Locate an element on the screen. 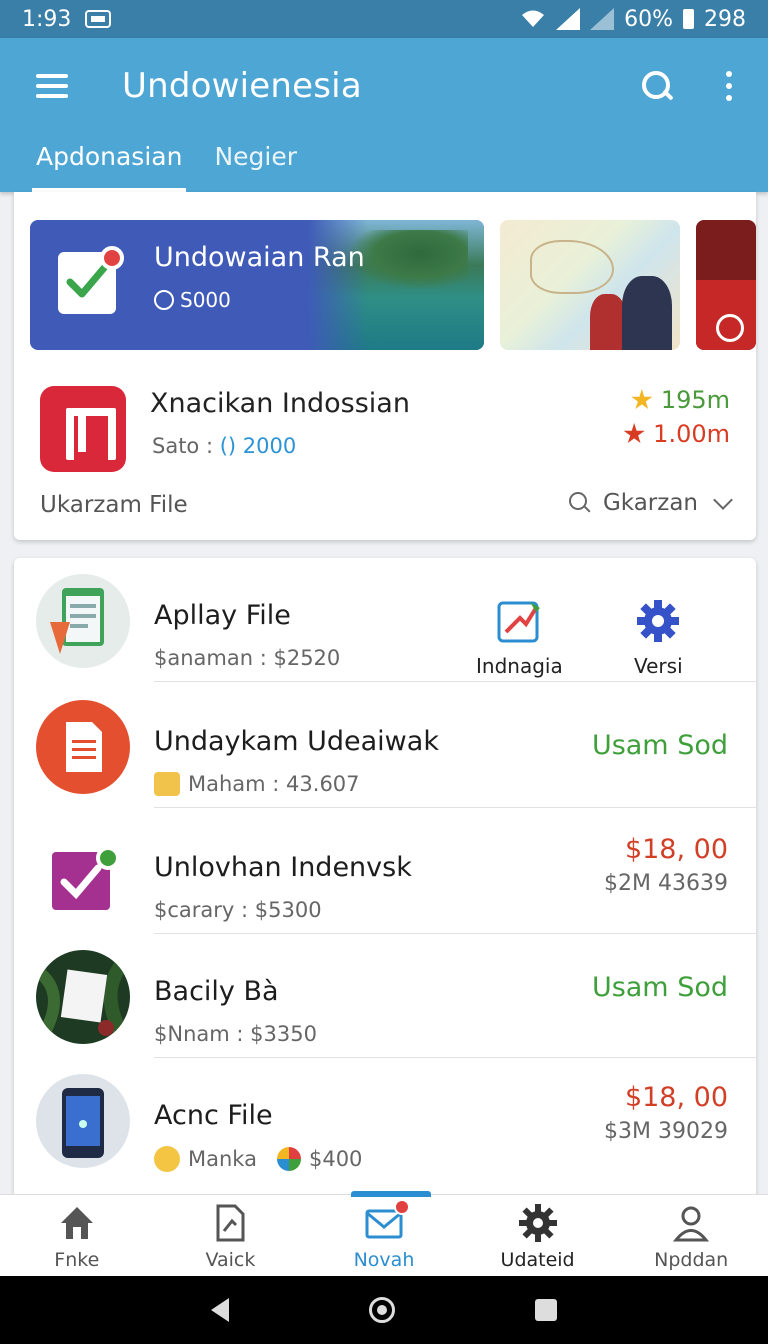 This screenshot has width=768, height=1344. status-bar: 1:93 60% 298 is located at coordinates (384, 19).